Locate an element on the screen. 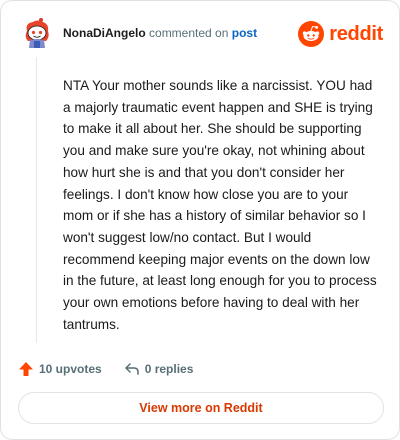 The image size is (400, 440). upvote-button: 10 upvotes is located at coordinates (60, 369).